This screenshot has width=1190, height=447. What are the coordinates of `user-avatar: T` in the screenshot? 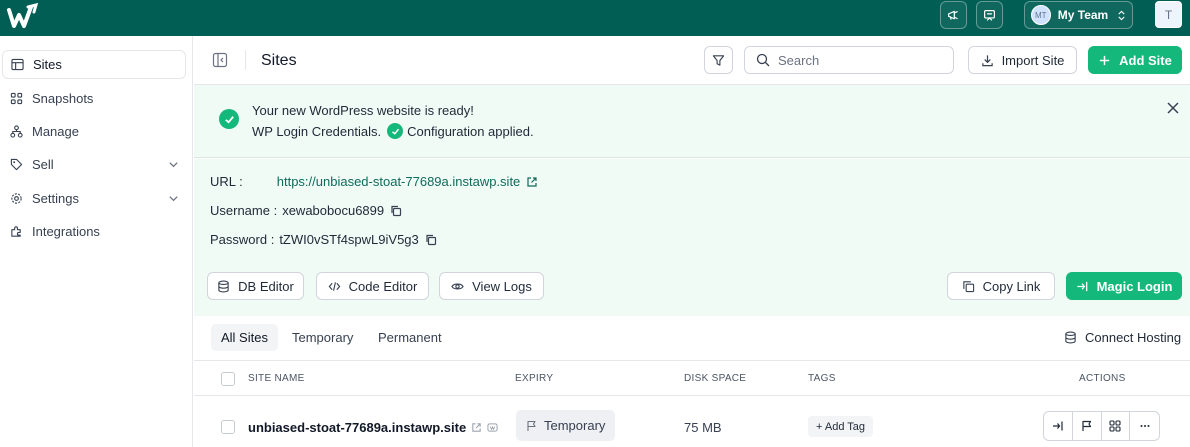 It's located at (1168, 14).